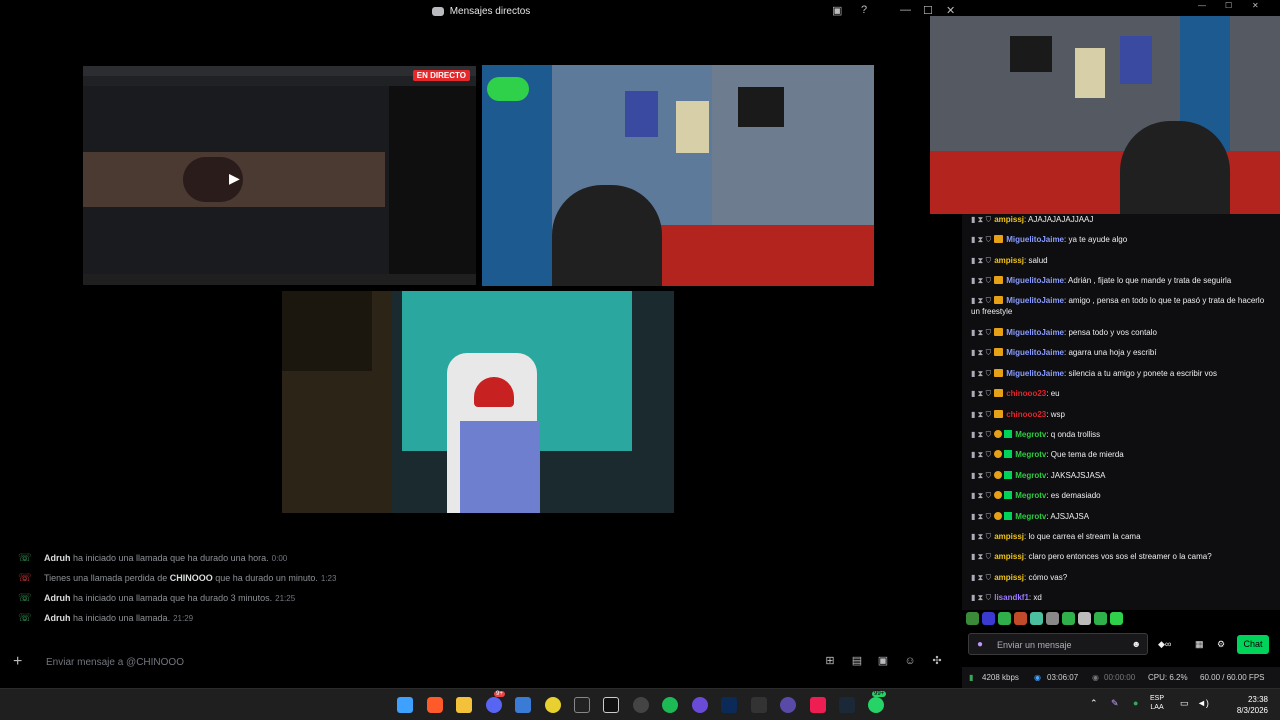  What do you see at coordinates (1157, 703) in the screenshot?
I see `language-indicator: ESP LAA` at bounding box center [1157, 703].